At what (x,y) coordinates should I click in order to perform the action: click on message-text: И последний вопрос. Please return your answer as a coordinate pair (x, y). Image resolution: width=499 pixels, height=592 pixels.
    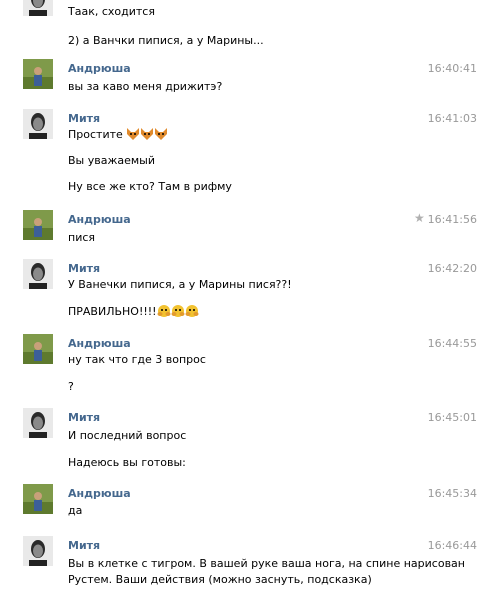
    Looking at the image, I should click on (127, 435).